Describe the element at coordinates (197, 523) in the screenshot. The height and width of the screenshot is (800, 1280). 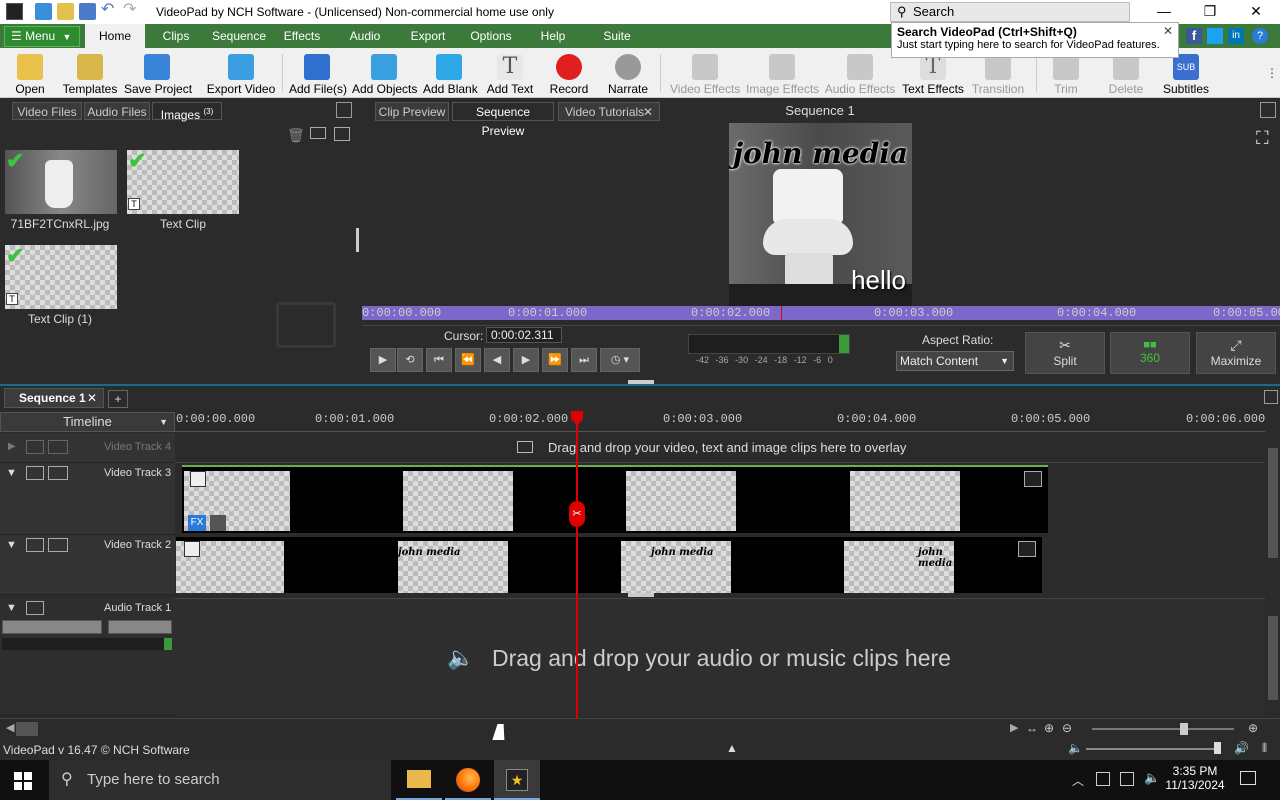
I see `fx-button: FX` at that location.